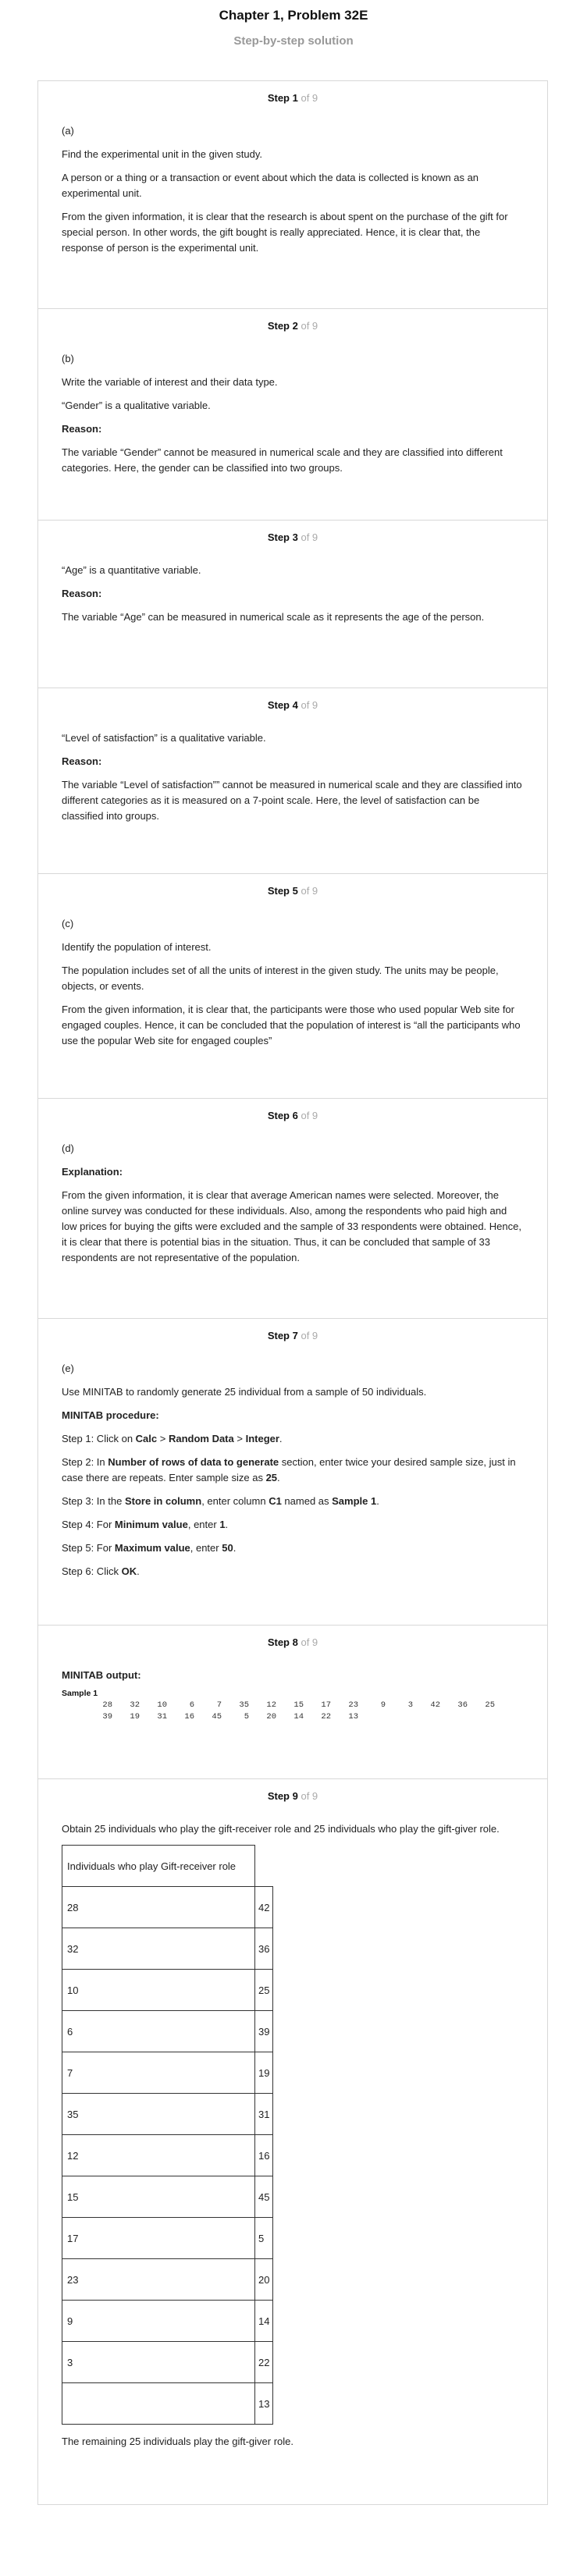  I want to click on step-number: Step 7, so click(282, 1335).